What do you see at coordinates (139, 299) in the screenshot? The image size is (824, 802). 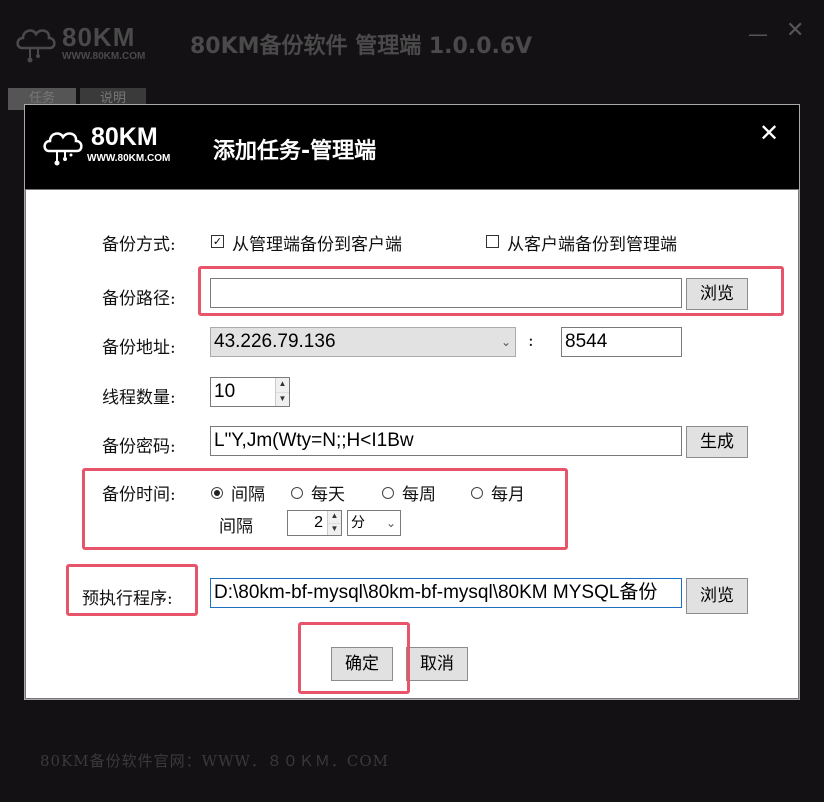 I see `backup-path-label: 备份路径:` at bounding box center [139, 299].